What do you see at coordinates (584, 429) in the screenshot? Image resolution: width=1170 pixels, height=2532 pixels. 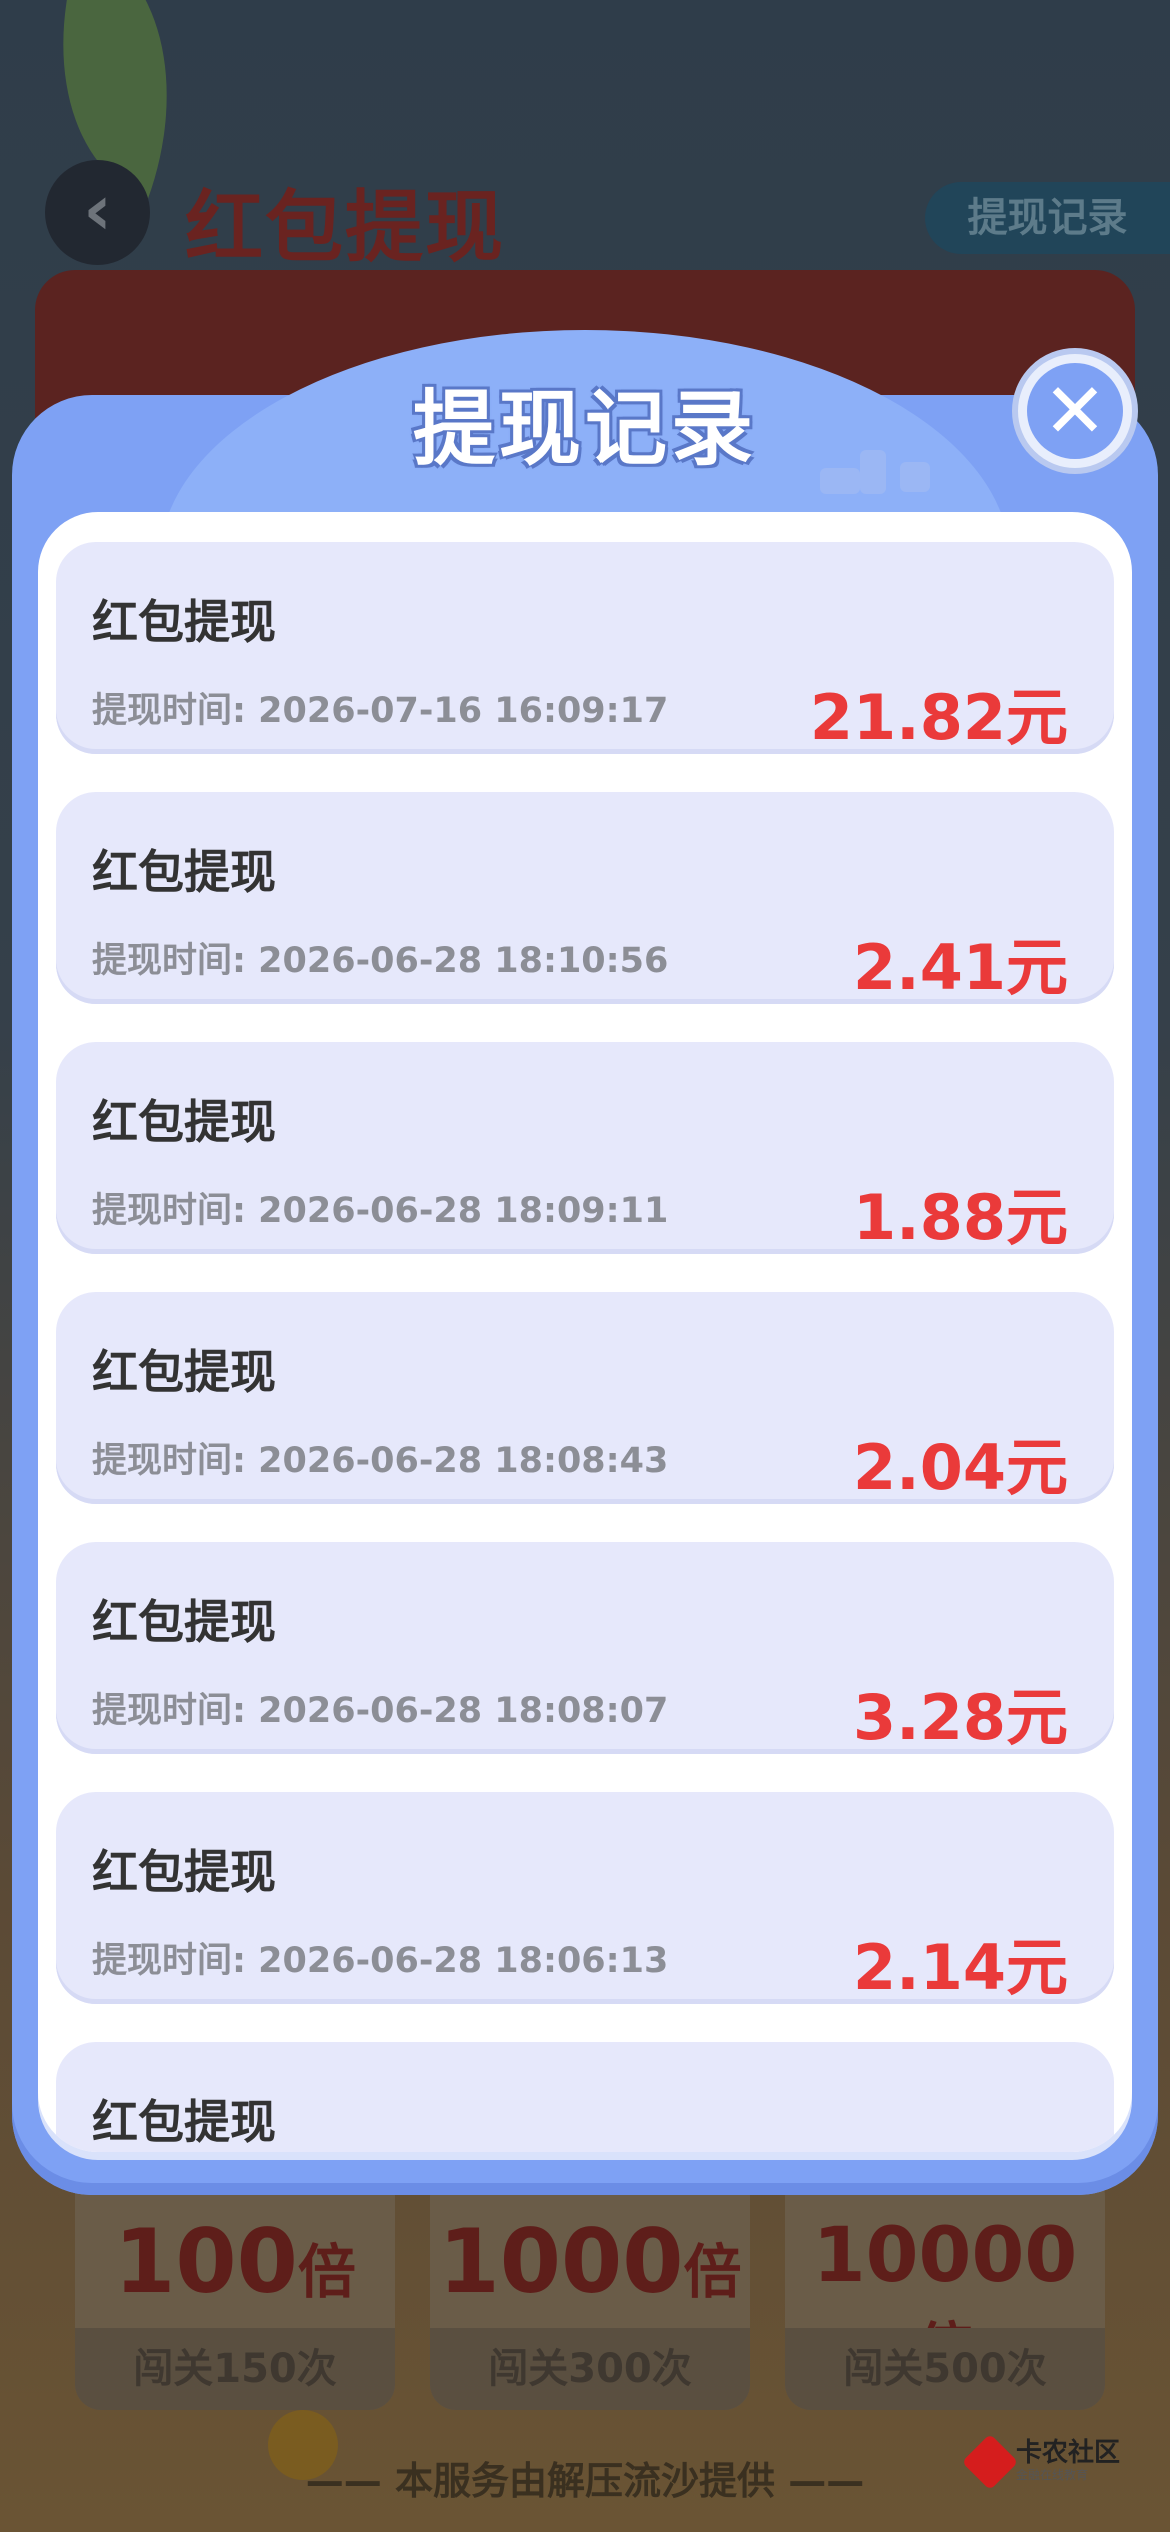 I see `modal-title: 提现记录` at bounding box center [584, 429].